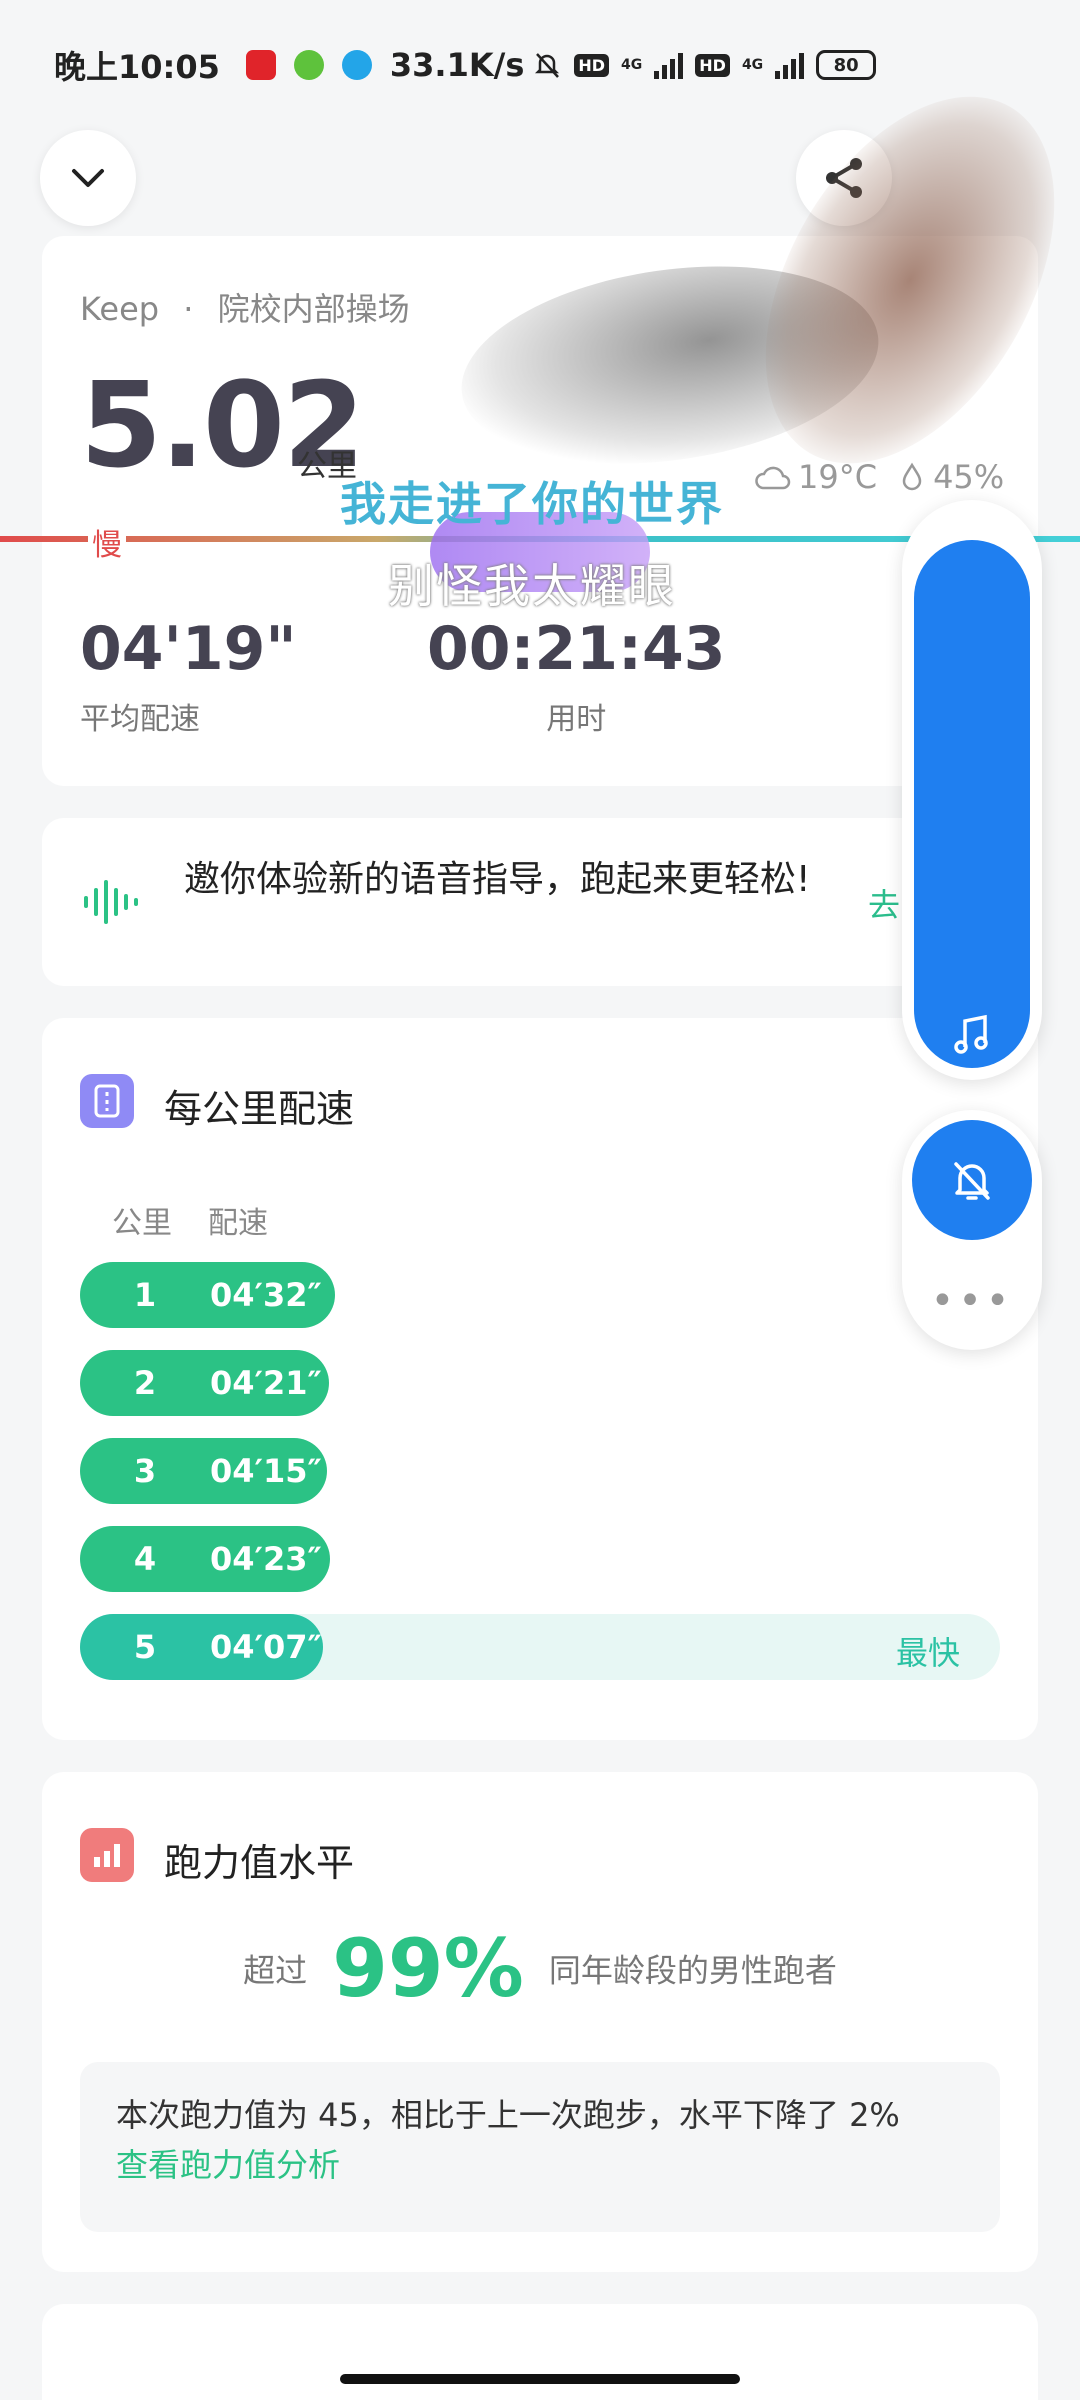 The width and height of the screenshot is (1080, 2400). What do you see at coordinates (540, 1647) in the screenshot?
I see `km-pace-row: 5 04′07″ 最快` at bounding box center [540, 1647].